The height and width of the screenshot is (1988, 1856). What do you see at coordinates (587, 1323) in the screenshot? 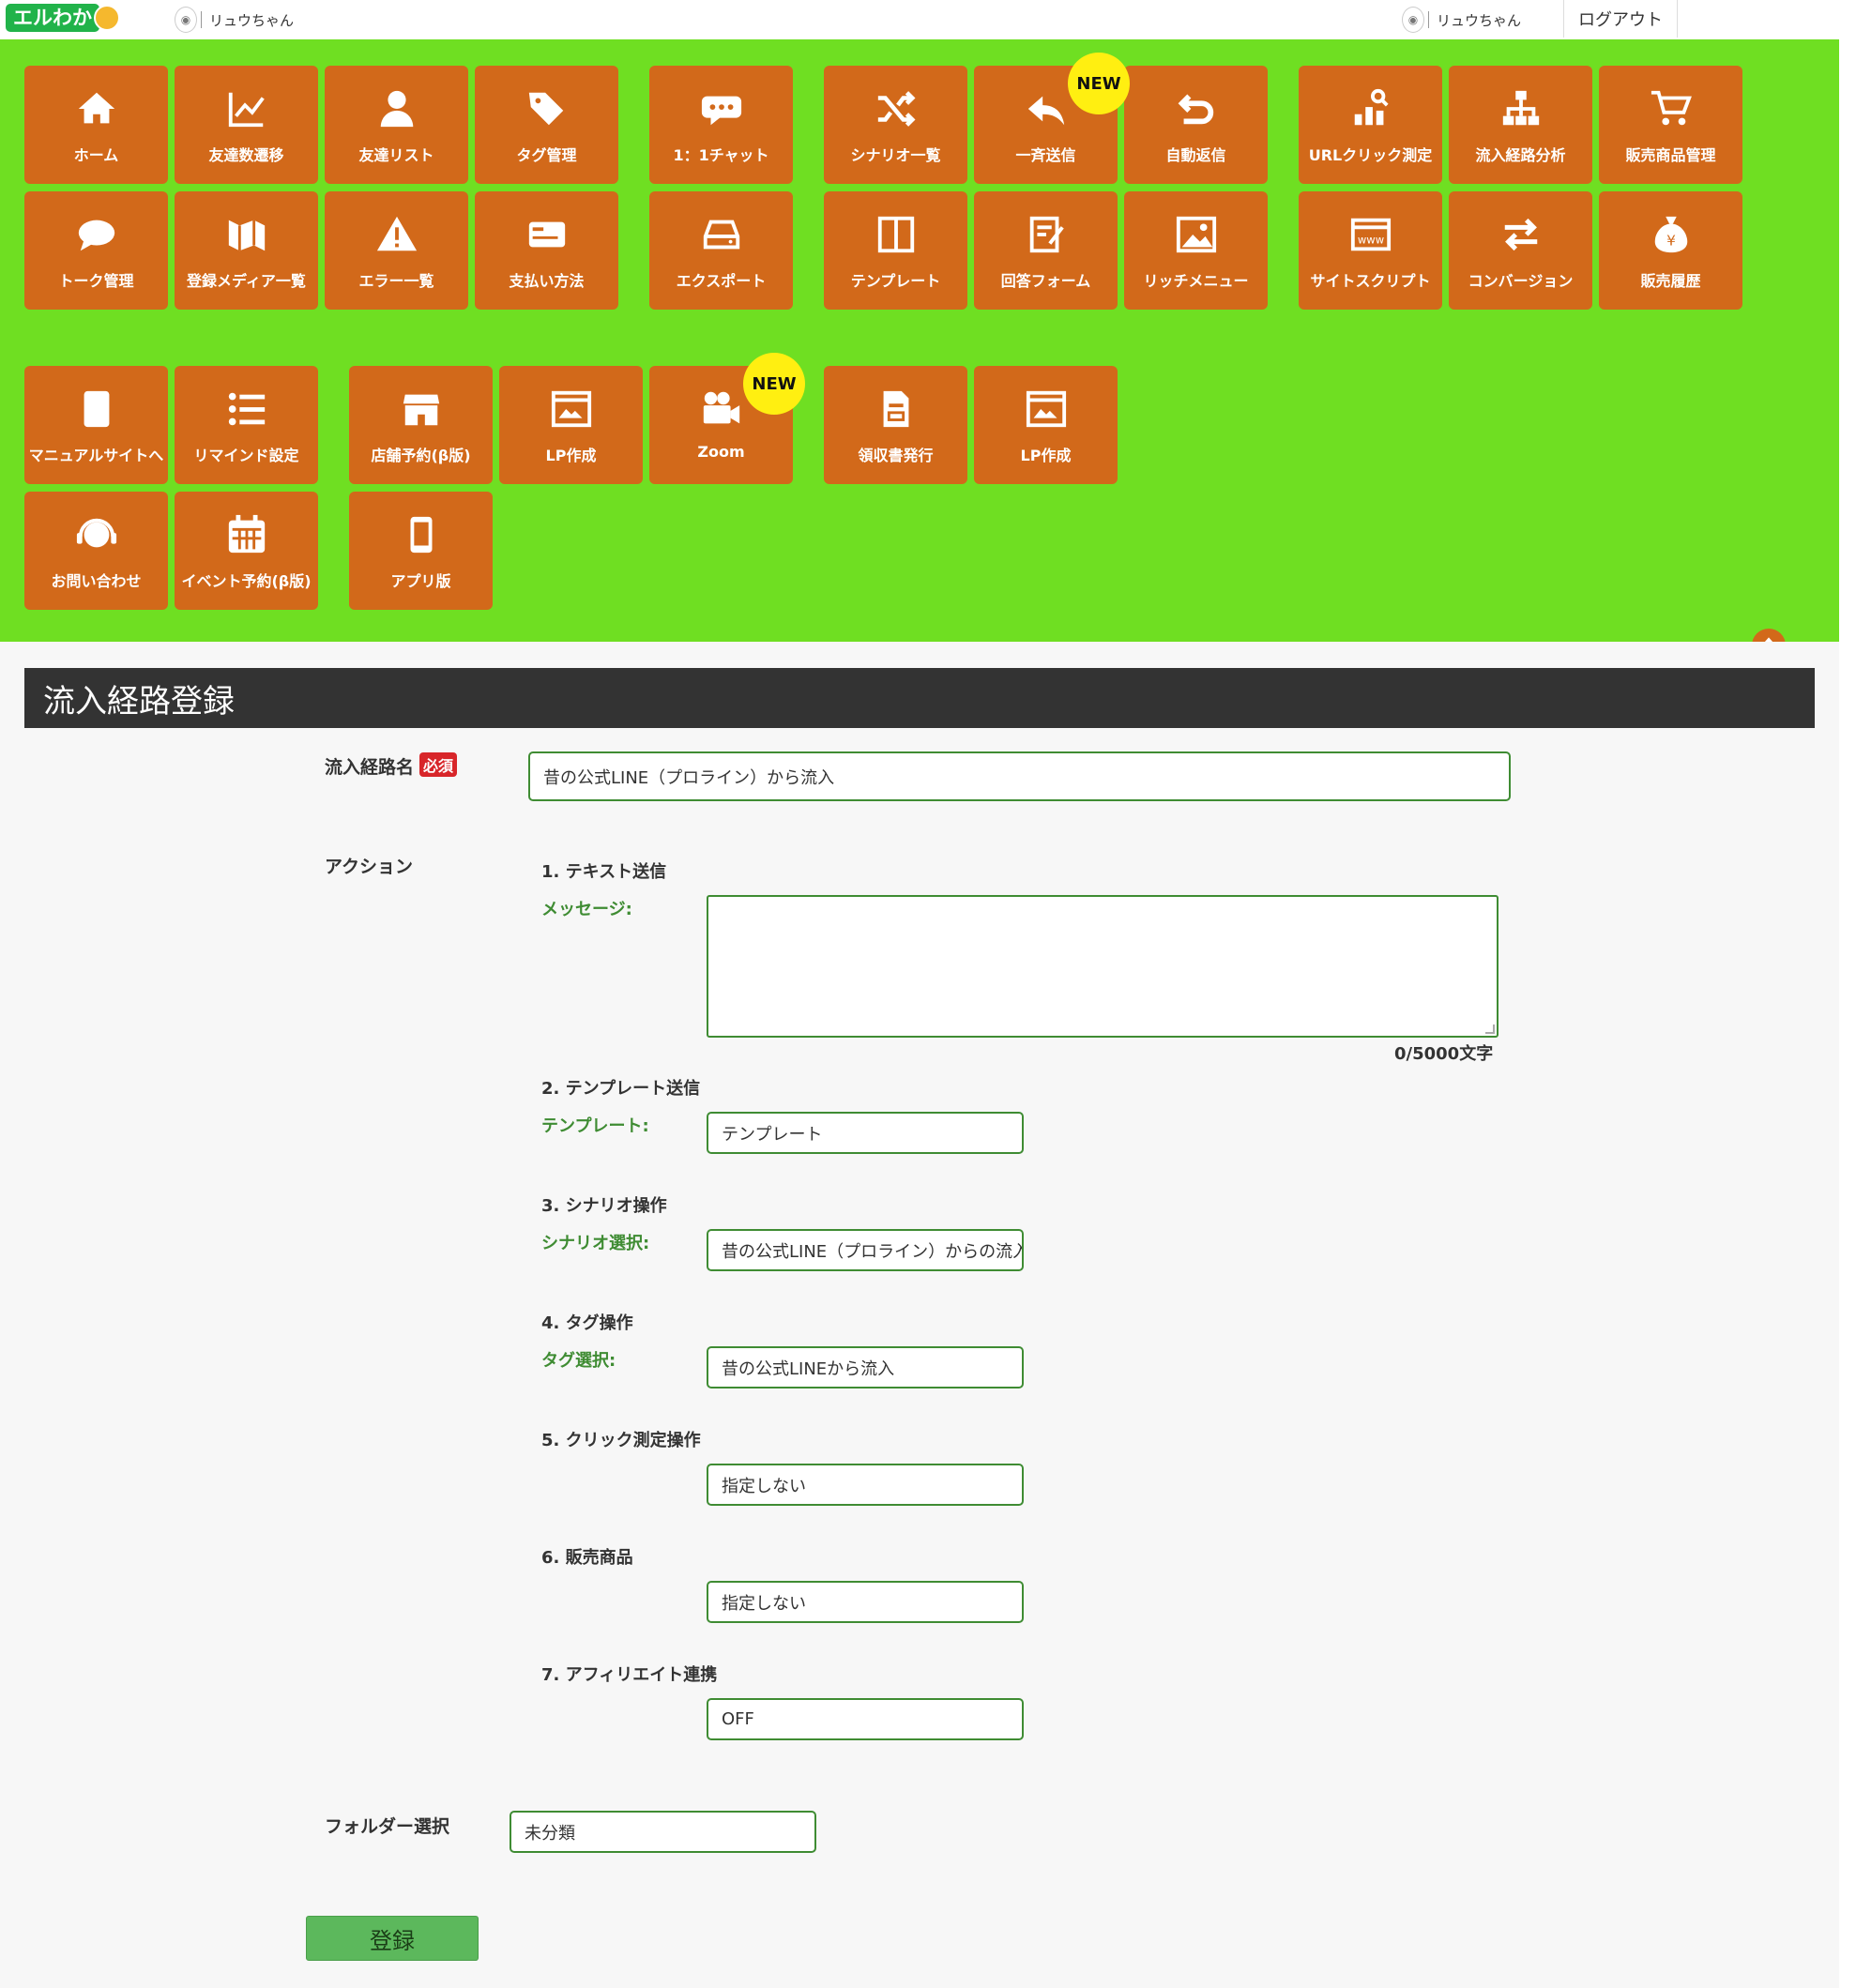
I see `tag-title: 4. タグ操作` at bounding box center [587, 1323].